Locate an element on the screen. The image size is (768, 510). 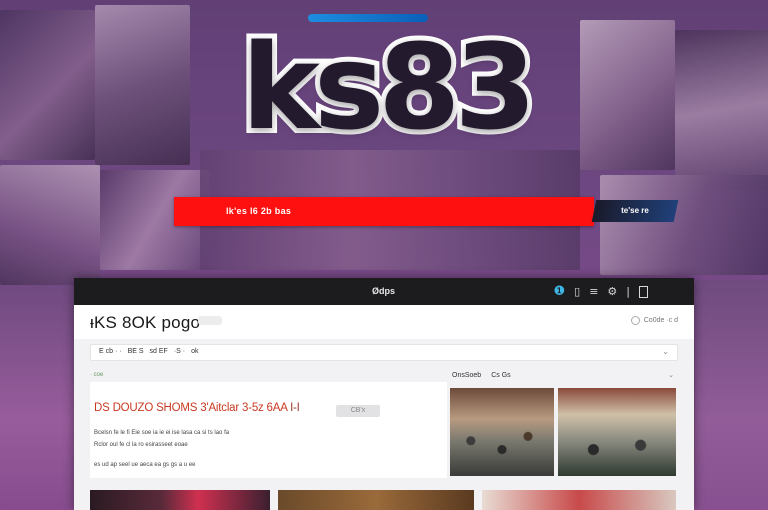
nav-items: E cb · · BE S sd EF ·S · ok is located at coordinates (149, 351).